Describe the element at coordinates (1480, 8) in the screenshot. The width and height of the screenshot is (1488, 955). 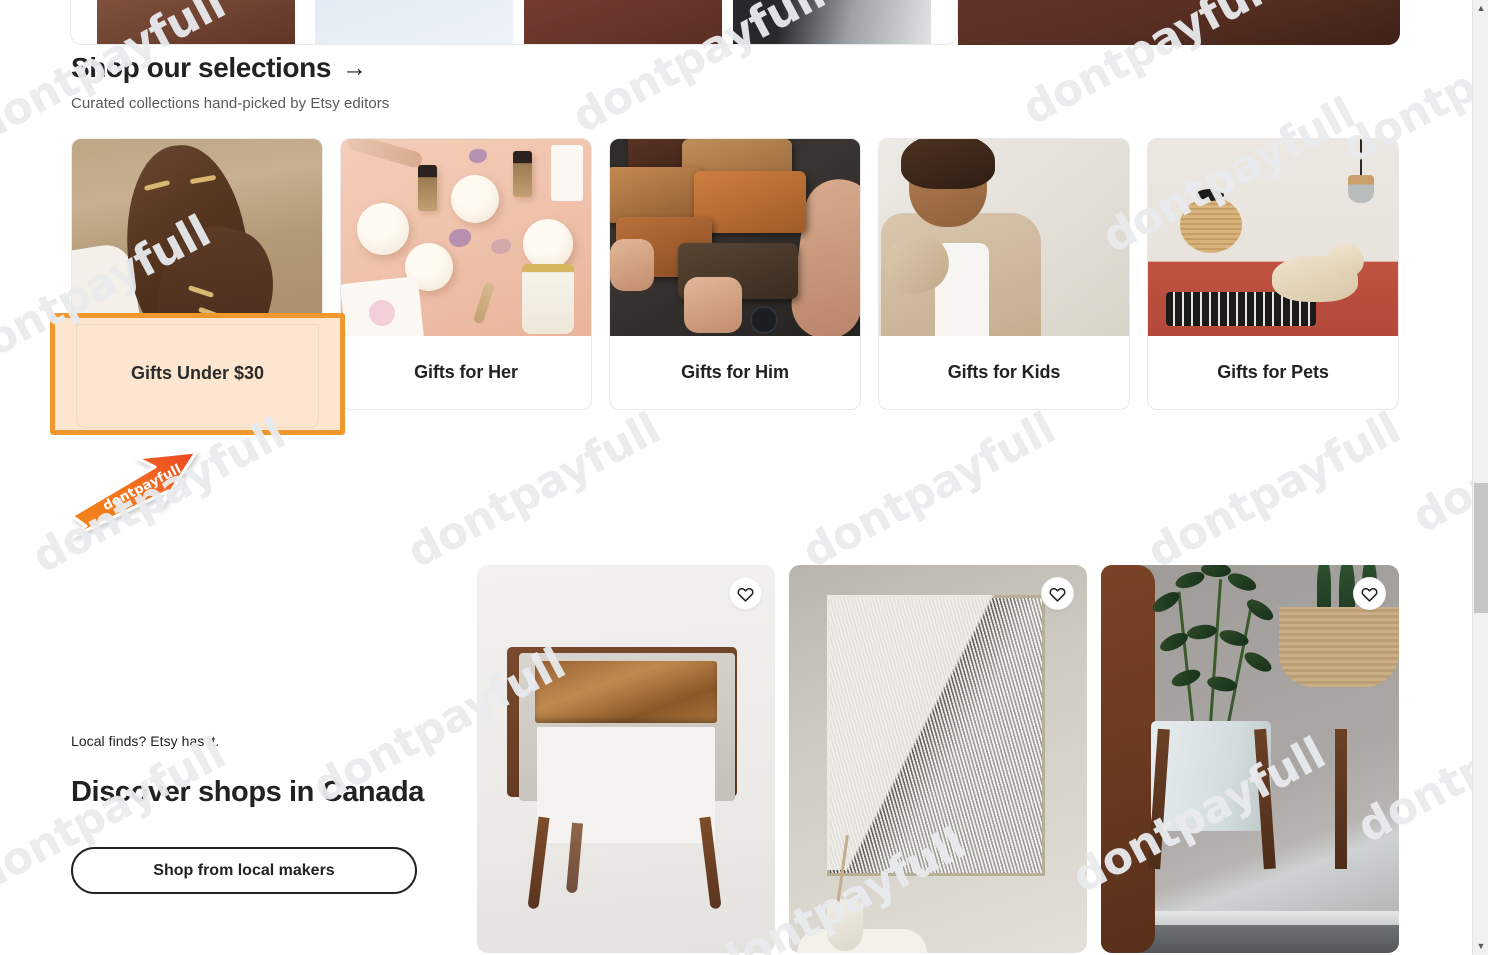
I see `scroll-up-icon: ▲` at that location.